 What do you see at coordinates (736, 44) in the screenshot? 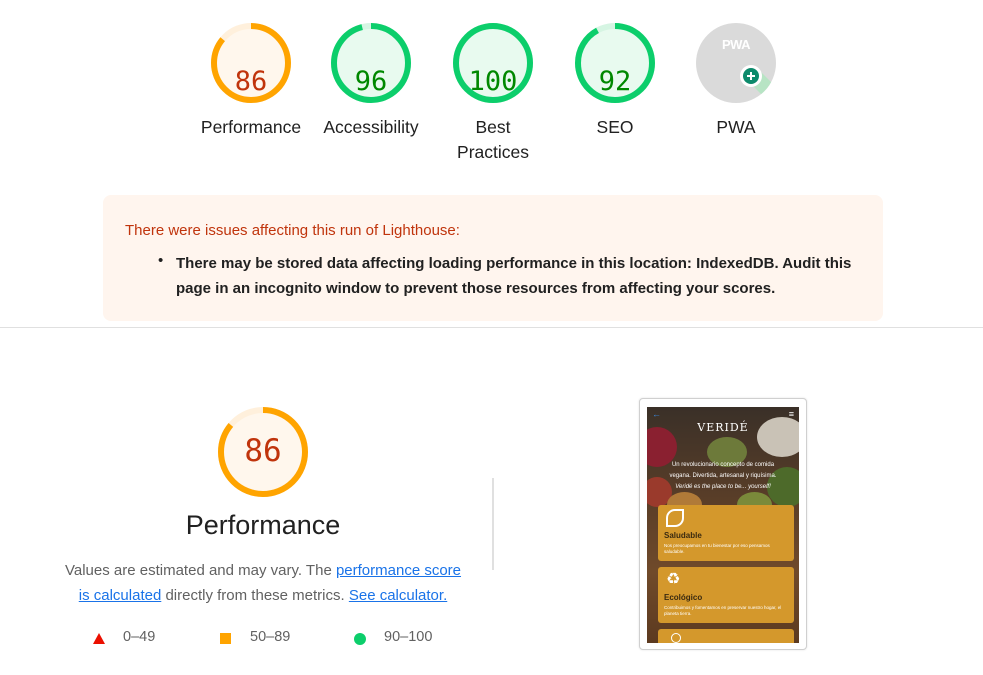
I see `pwa-badge-text: PWA` at bounding box center [736, 44].